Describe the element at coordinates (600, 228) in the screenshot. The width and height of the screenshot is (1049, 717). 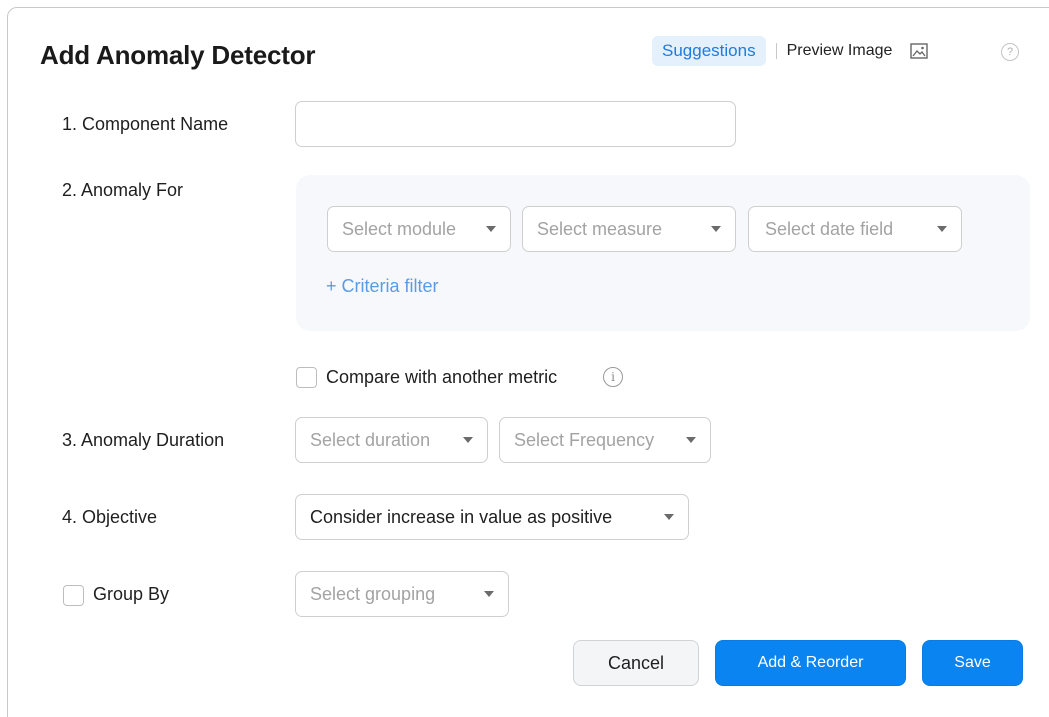
I see `measure-select-text: Select measure` at that location.